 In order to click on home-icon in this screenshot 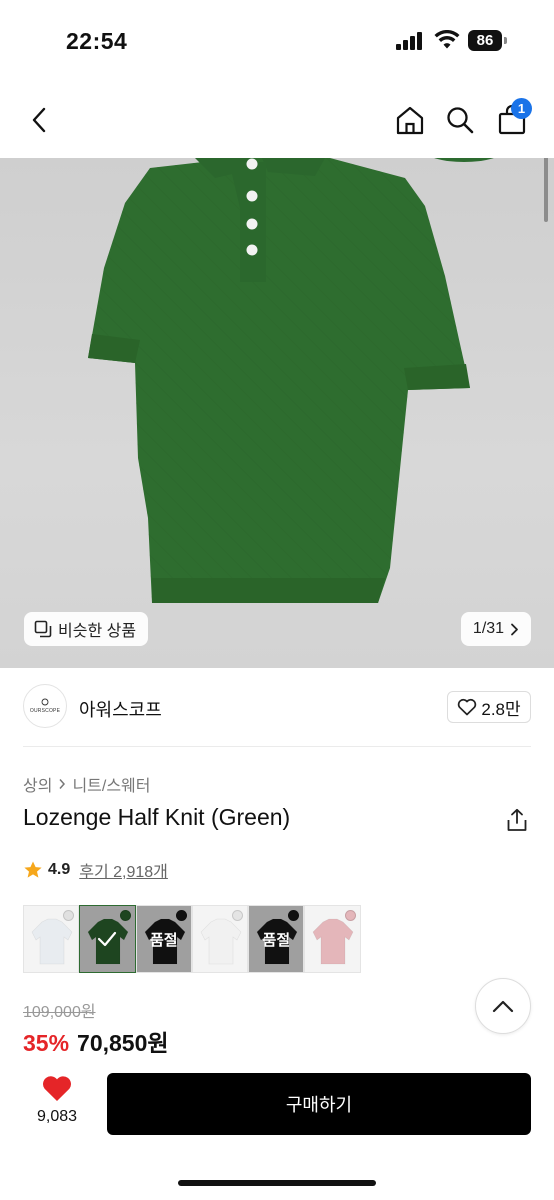, I will do `click(410, 120)`.